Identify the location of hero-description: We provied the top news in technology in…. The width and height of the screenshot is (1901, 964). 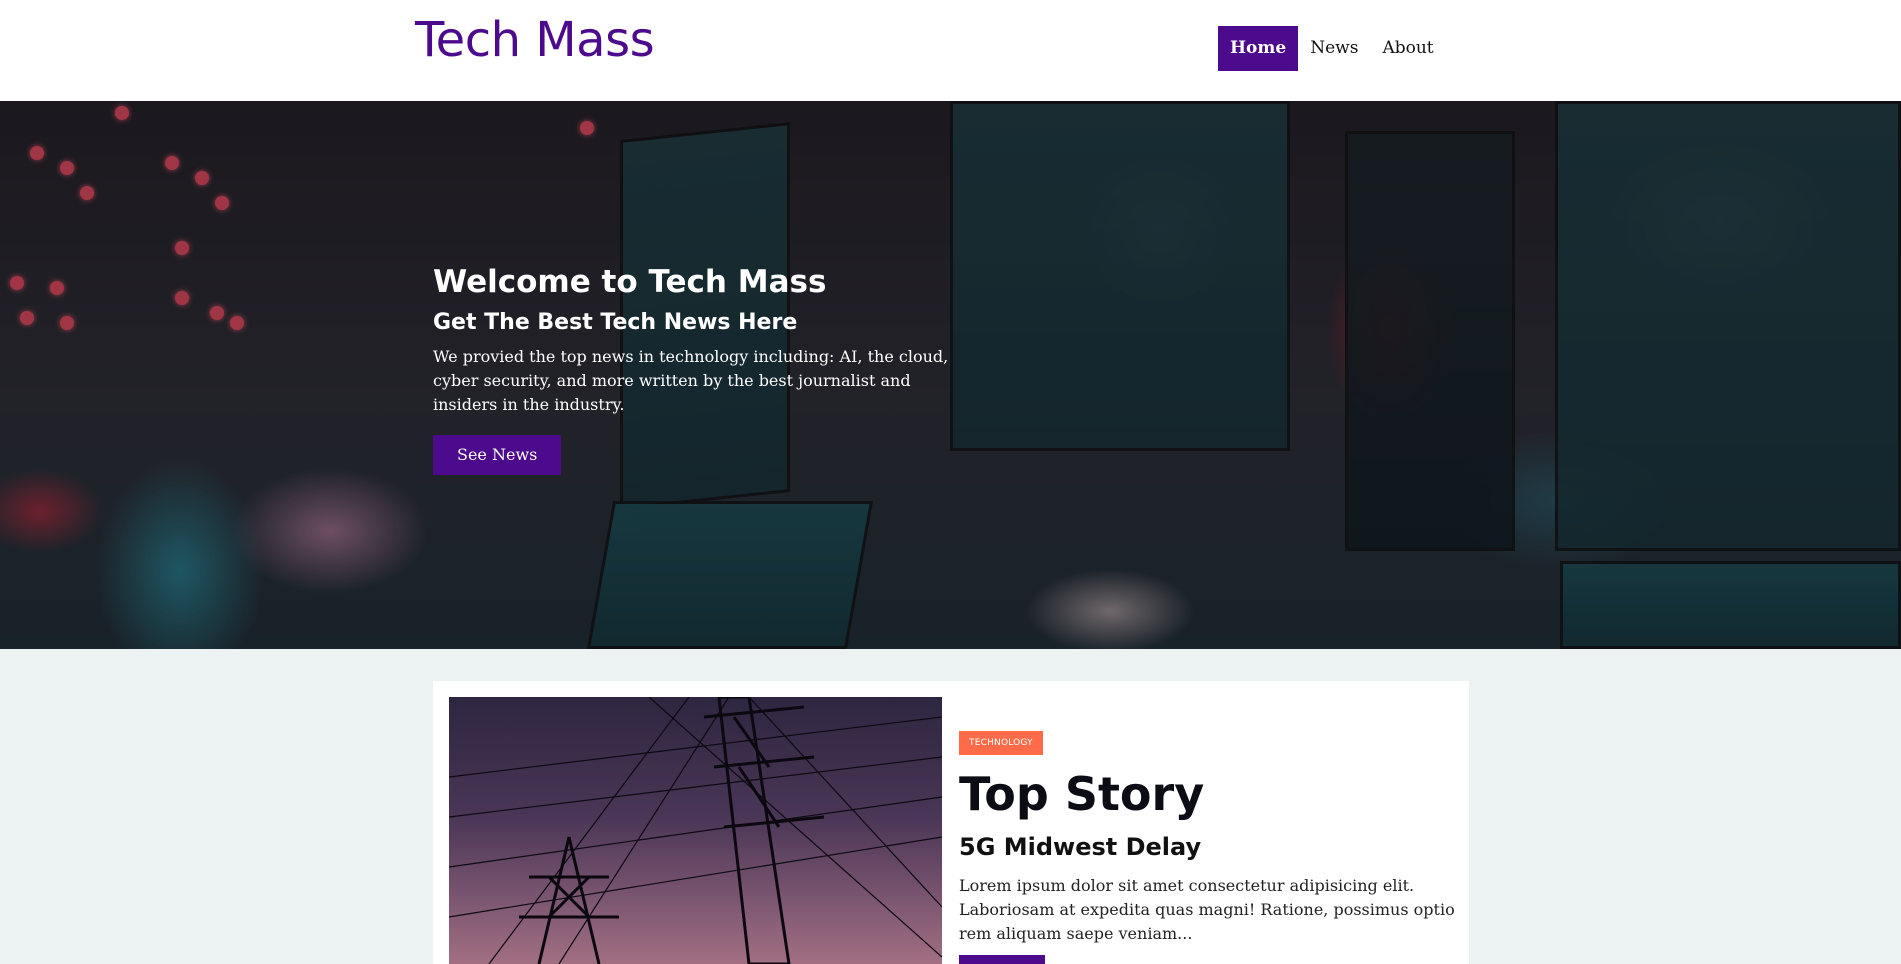
(691, 380).